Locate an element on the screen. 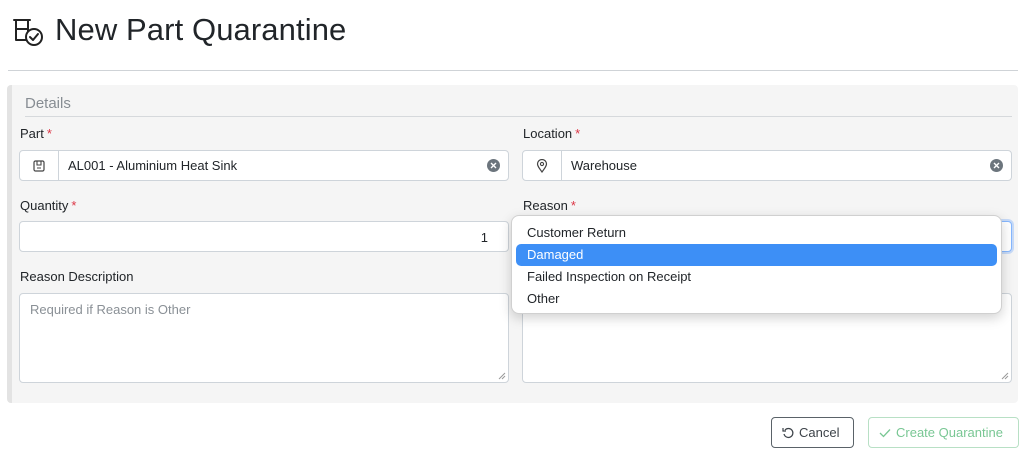  reason-description-textarea: Required if Reason is Other is located at coordinates (264, 338).